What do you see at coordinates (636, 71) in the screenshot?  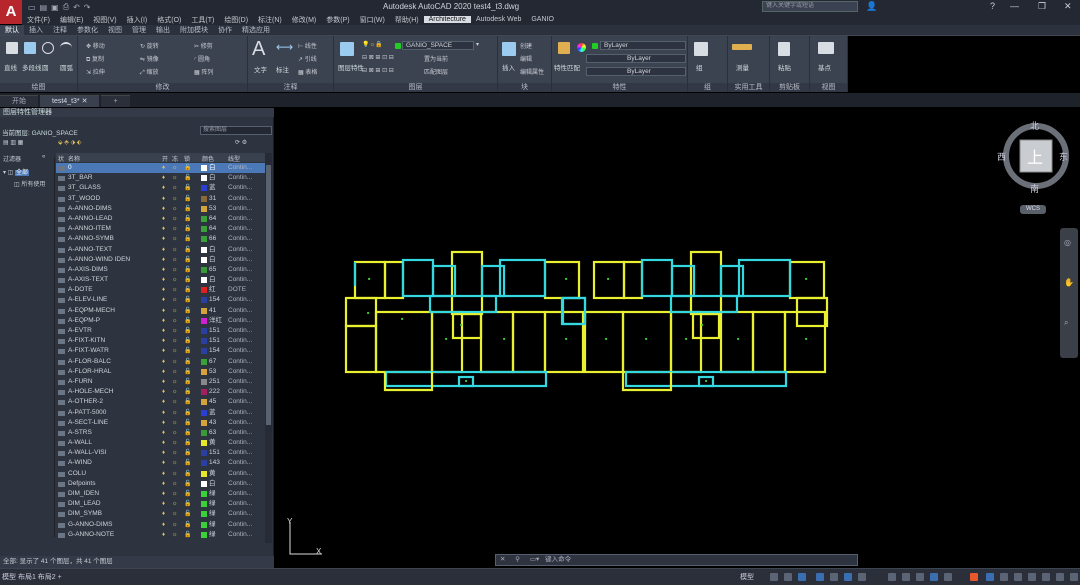 I see `linetype-dropdown: ByLayer` at bounding box center [636, 71].